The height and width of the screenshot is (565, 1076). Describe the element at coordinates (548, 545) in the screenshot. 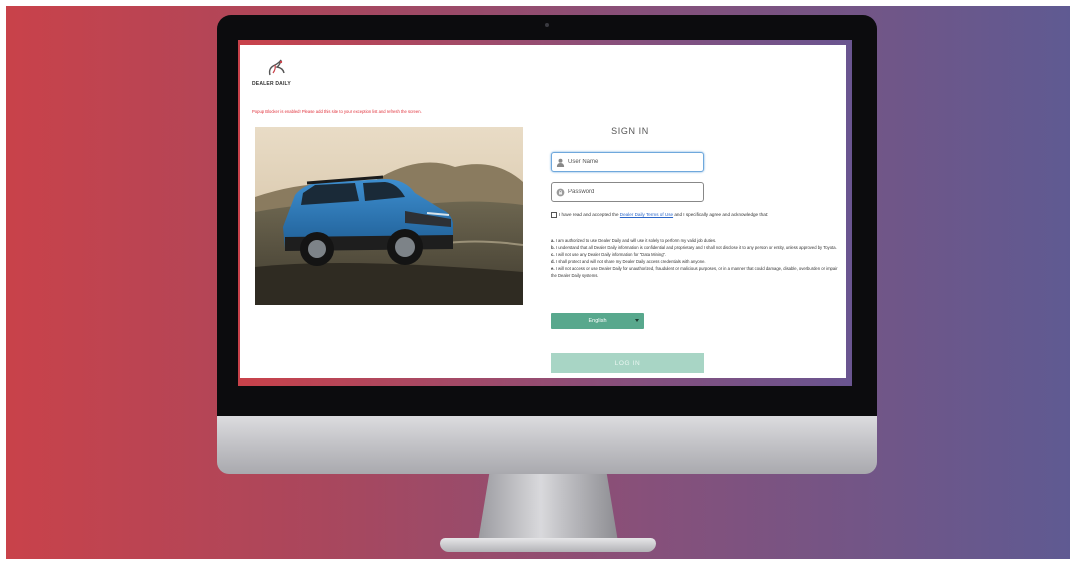

I see `monitor-stand-base` at that location.